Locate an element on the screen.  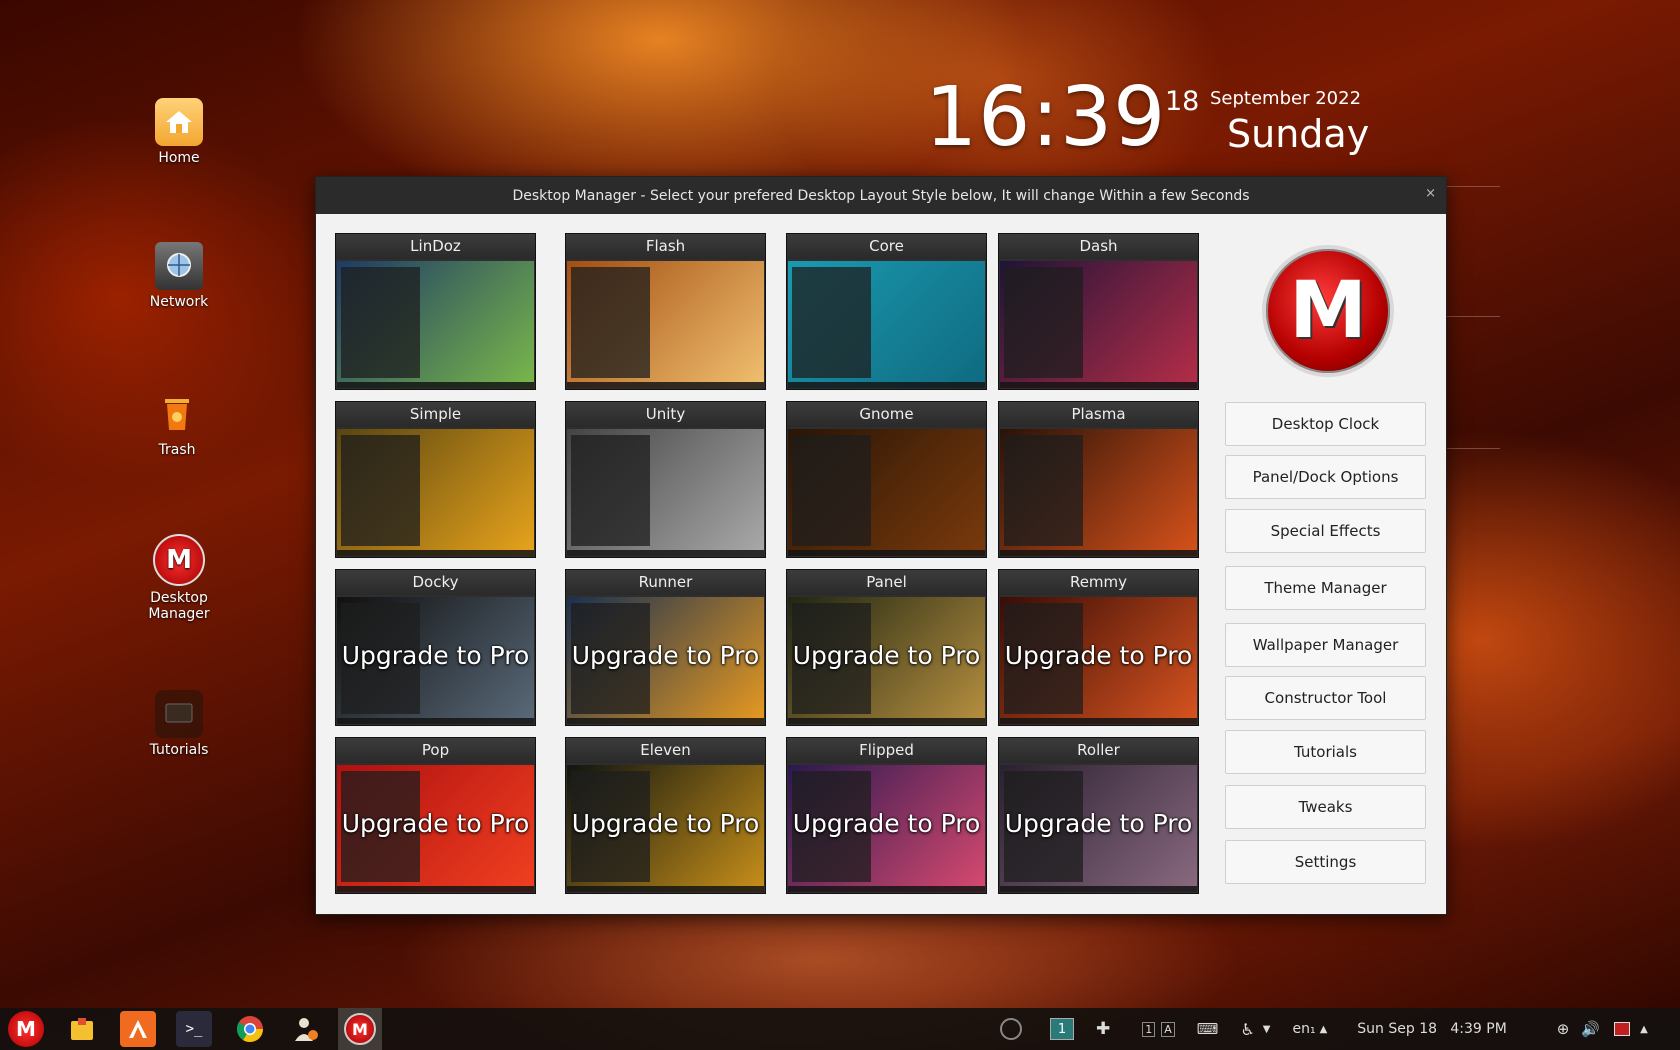
desktop-icon-trash: Trash is located at coordinates (177, 424).